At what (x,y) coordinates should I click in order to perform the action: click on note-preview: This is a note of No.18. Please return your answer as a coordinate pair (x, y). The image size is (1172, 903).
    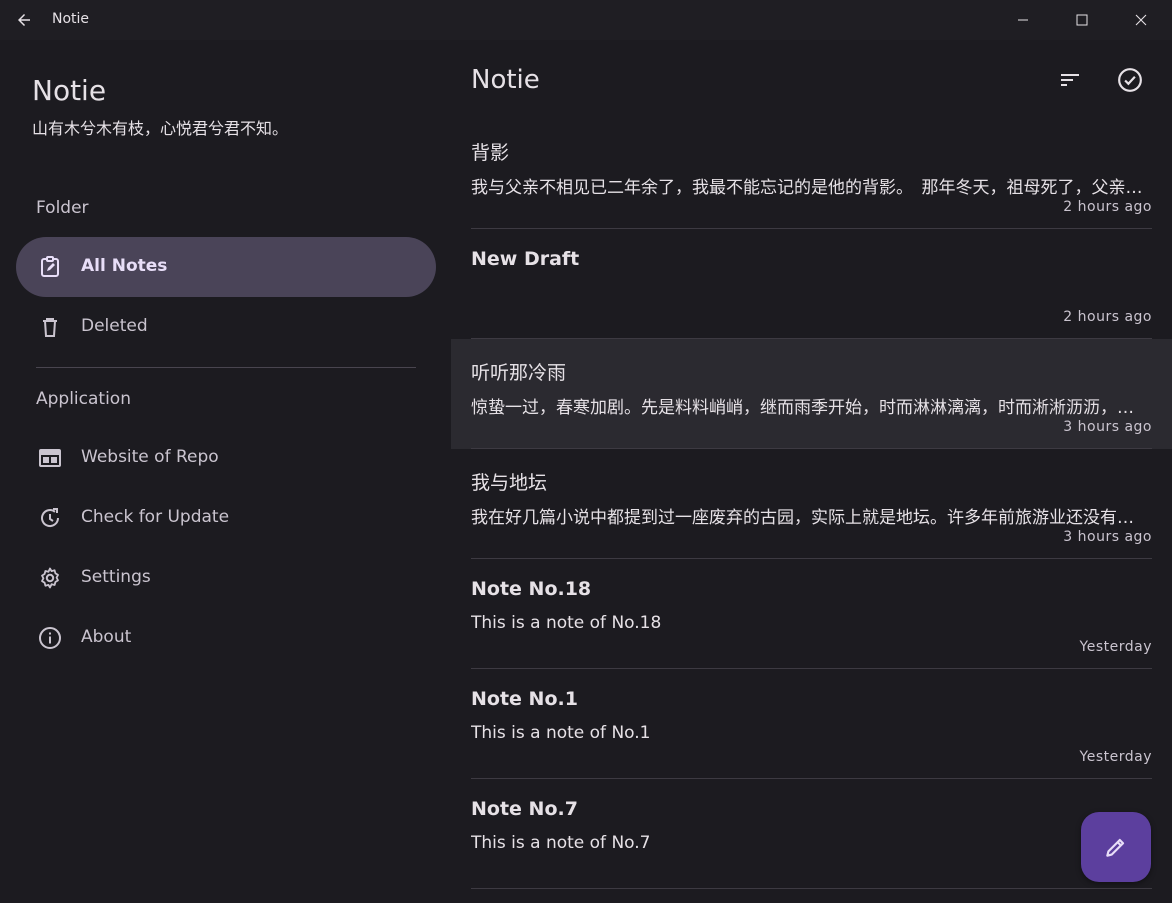
    Looking at the image, I should click on (566, 623).